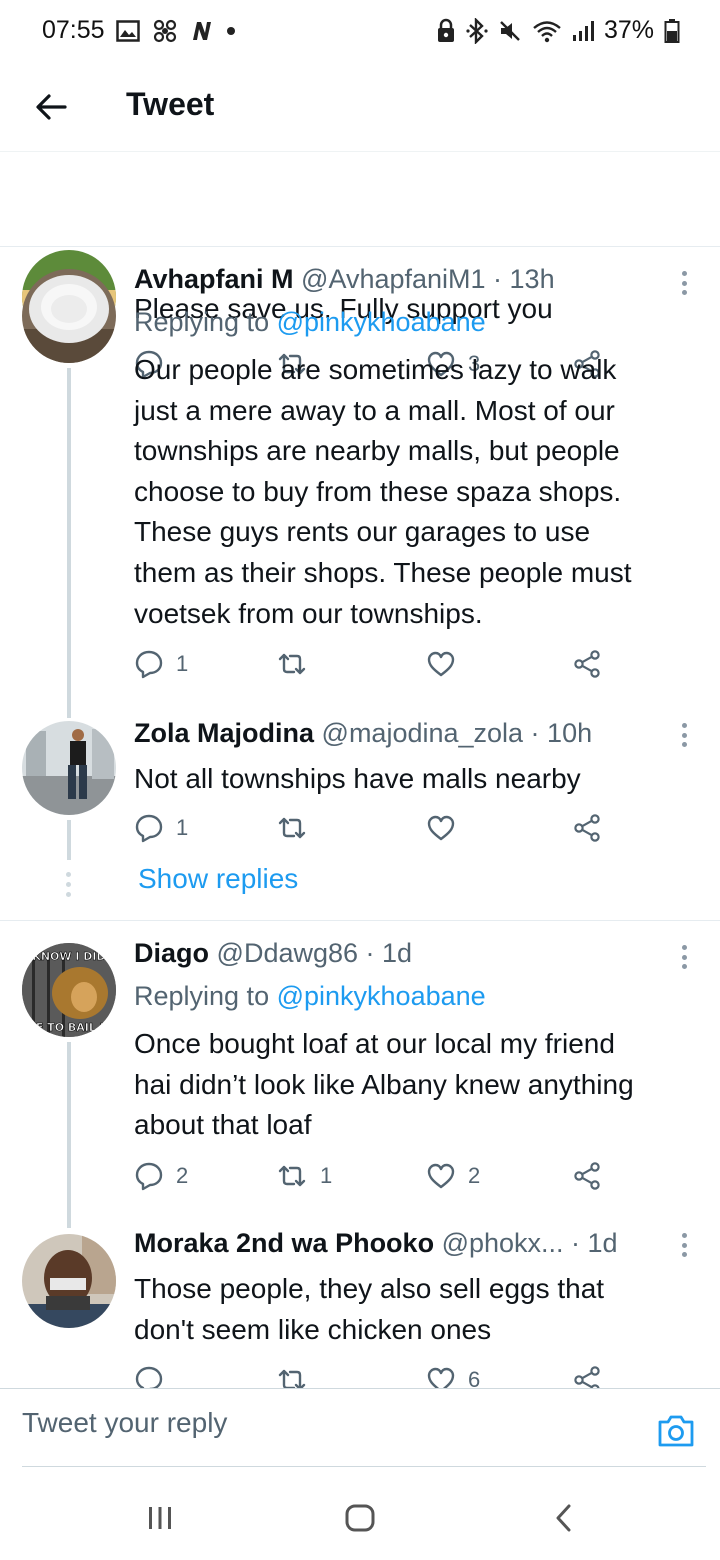 The height and width of the screenshot is (1560, 720). Describe the element at coordinates (171, 953) in the screenshot. I see `display-name: Diago` at that location.